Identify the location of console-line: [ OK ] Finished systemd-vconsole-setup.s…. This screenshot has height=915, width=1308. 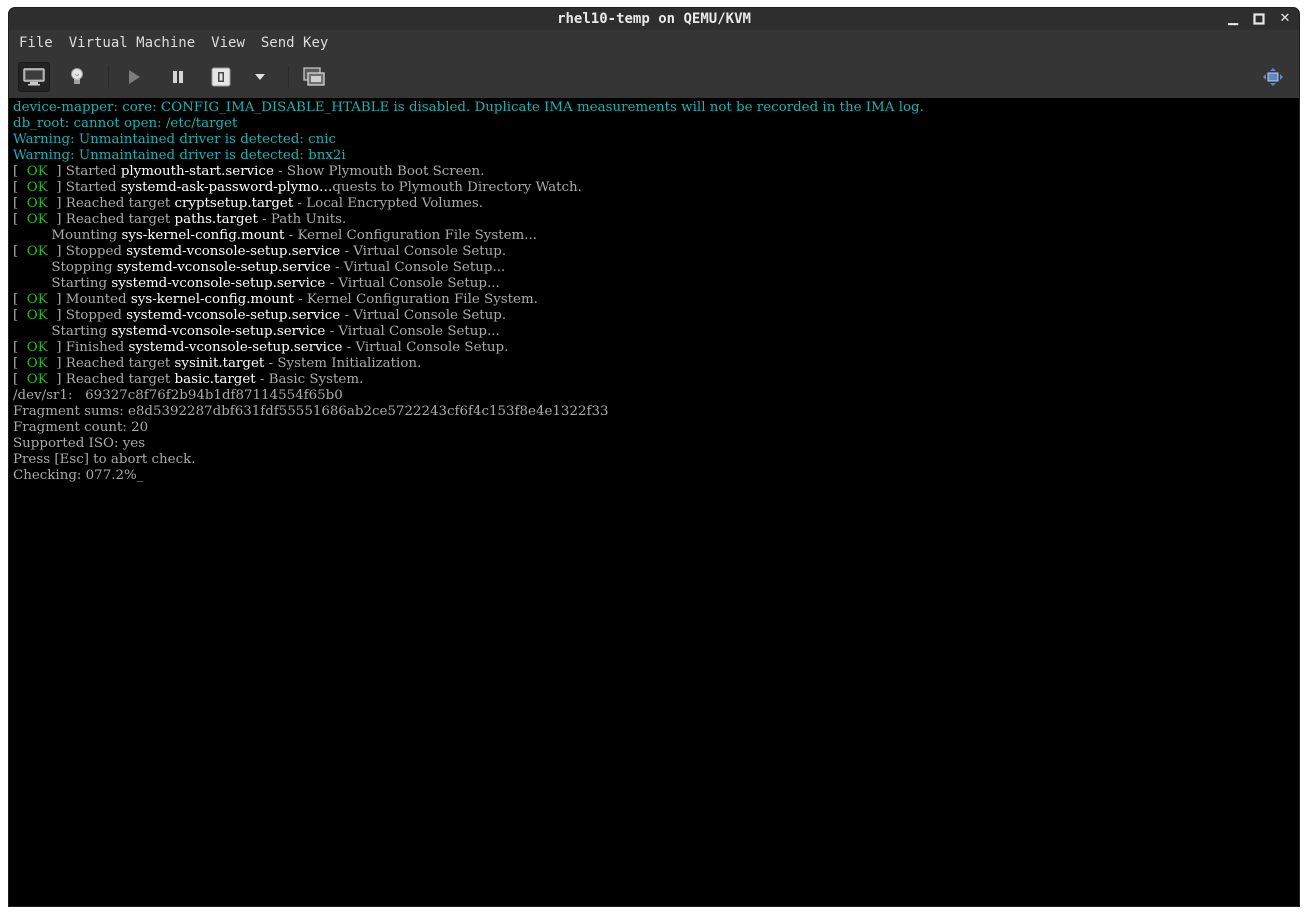
(654, 348).